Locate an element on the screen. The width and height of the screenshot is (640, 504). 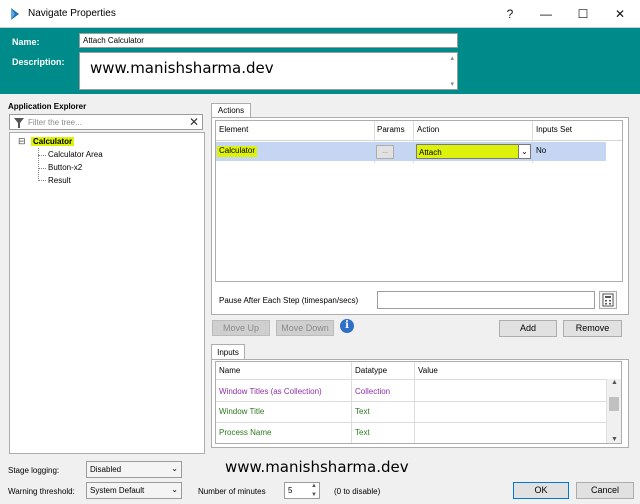
stage-logging-value: Disabled is located at coordinates (106, 469).